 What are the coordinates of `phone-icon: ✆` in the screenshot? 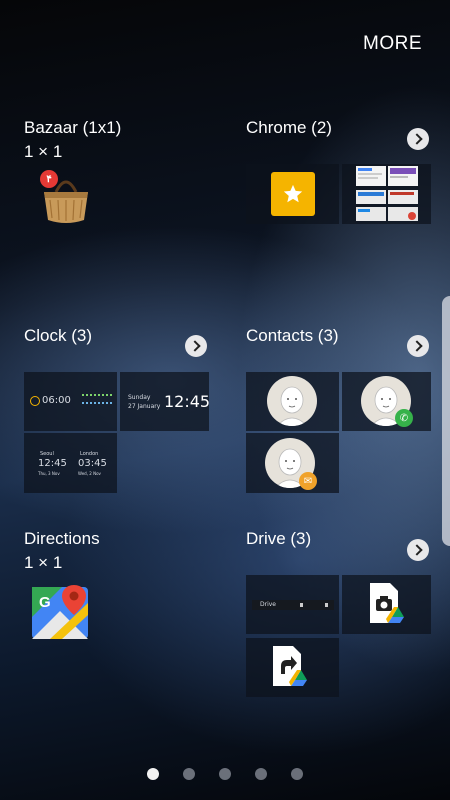 It's located at (404, 418).